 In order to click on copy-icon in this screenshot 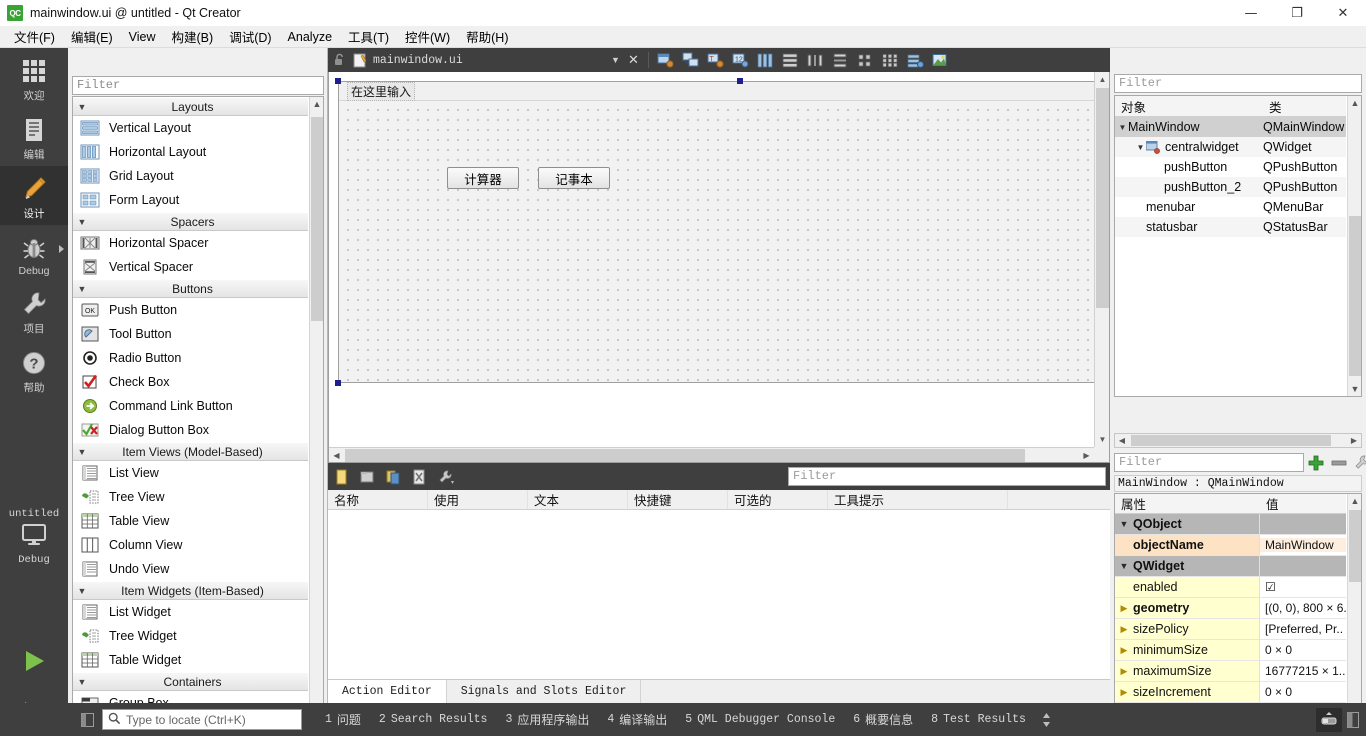, I will do `click(393, 476)`.